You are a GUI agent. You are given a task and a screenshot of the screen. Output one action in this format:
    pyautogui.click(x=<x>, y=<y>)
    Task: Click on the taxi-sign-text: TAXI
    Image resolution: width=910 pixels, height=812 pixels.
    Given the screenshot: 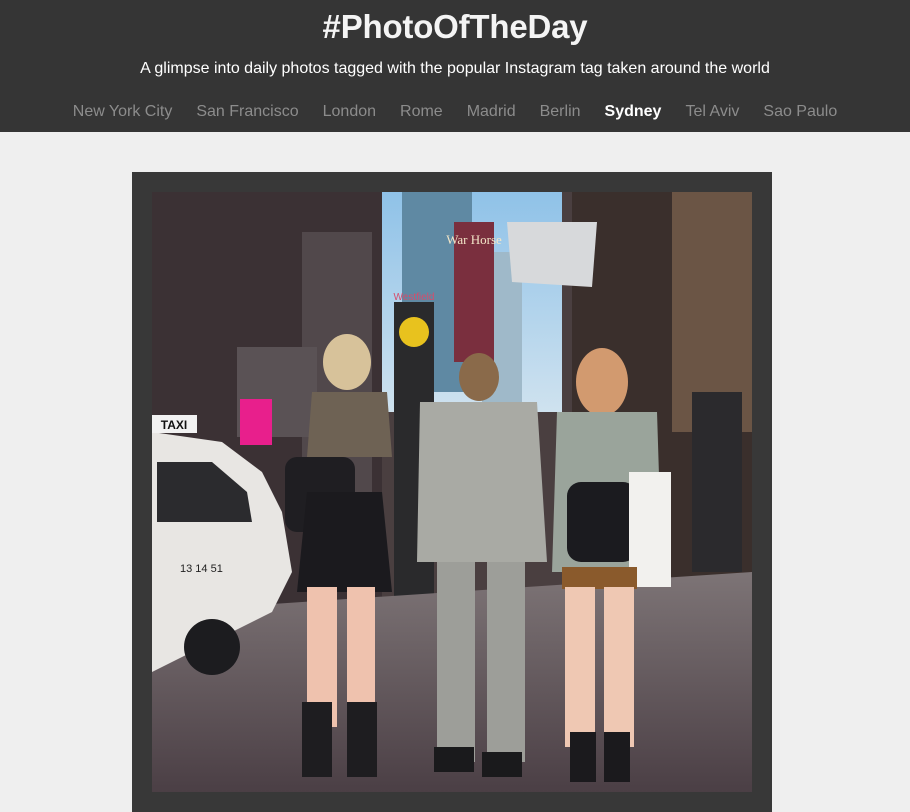 What is the action you would take?
    pyautogui.click(x=174, y=425)
    